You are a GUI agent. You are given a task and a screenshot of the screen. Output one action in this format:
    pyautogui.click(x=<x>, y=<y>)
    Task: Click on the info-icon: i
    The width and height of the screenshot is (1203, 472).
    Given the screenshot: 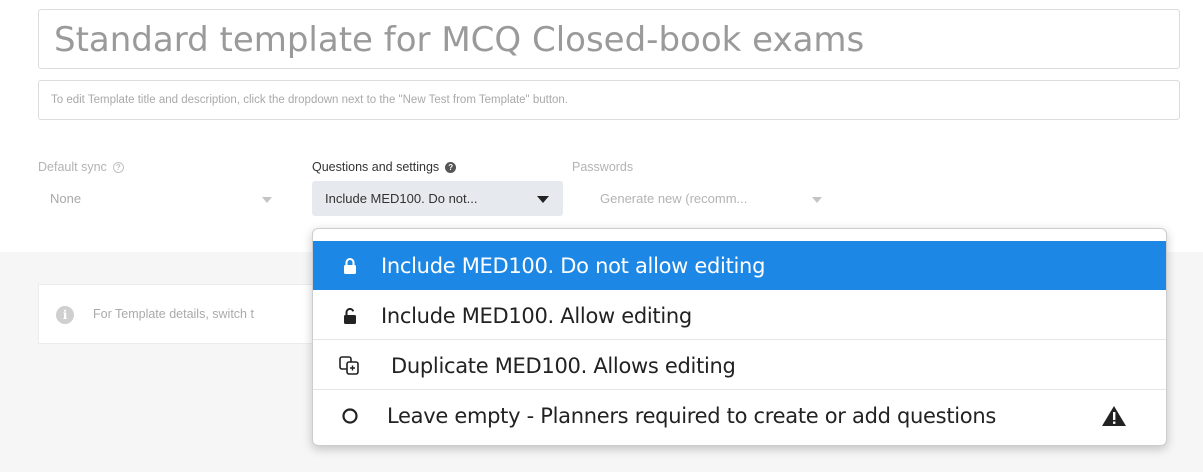 What is the action you would take?
    pyautogui.click(x=65, y=315)
    